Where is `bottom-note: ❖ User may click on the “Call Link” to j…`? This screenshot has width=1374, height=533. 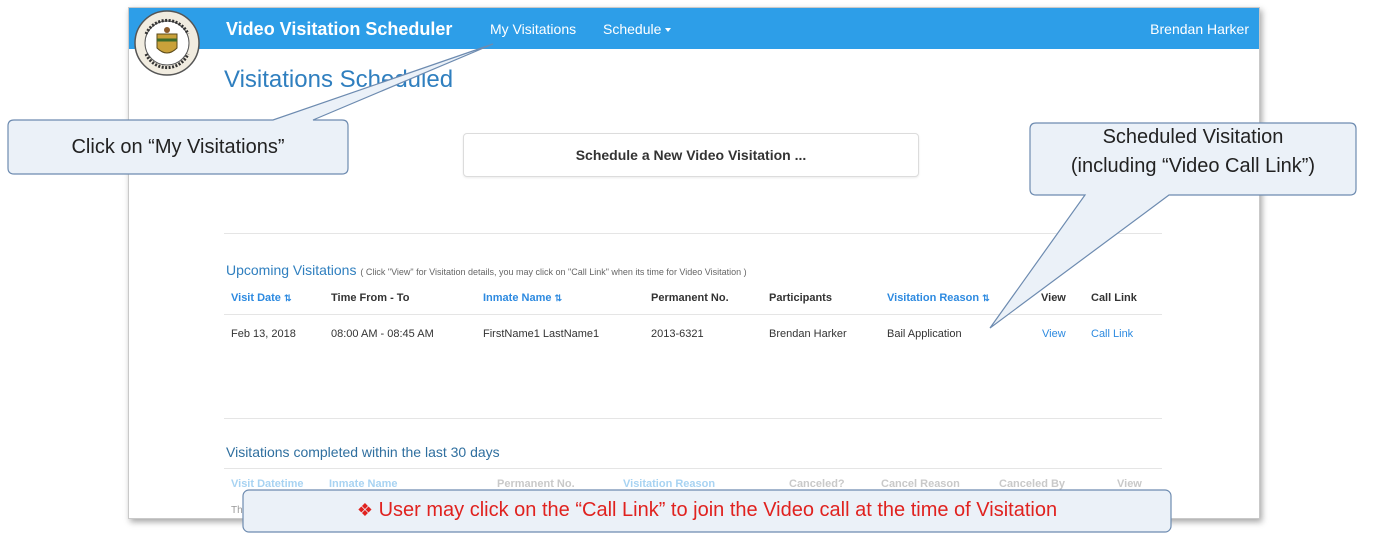
bottom-note: ❖ User may click on the “Call Link” to j… is located at coordinates (707, 511).